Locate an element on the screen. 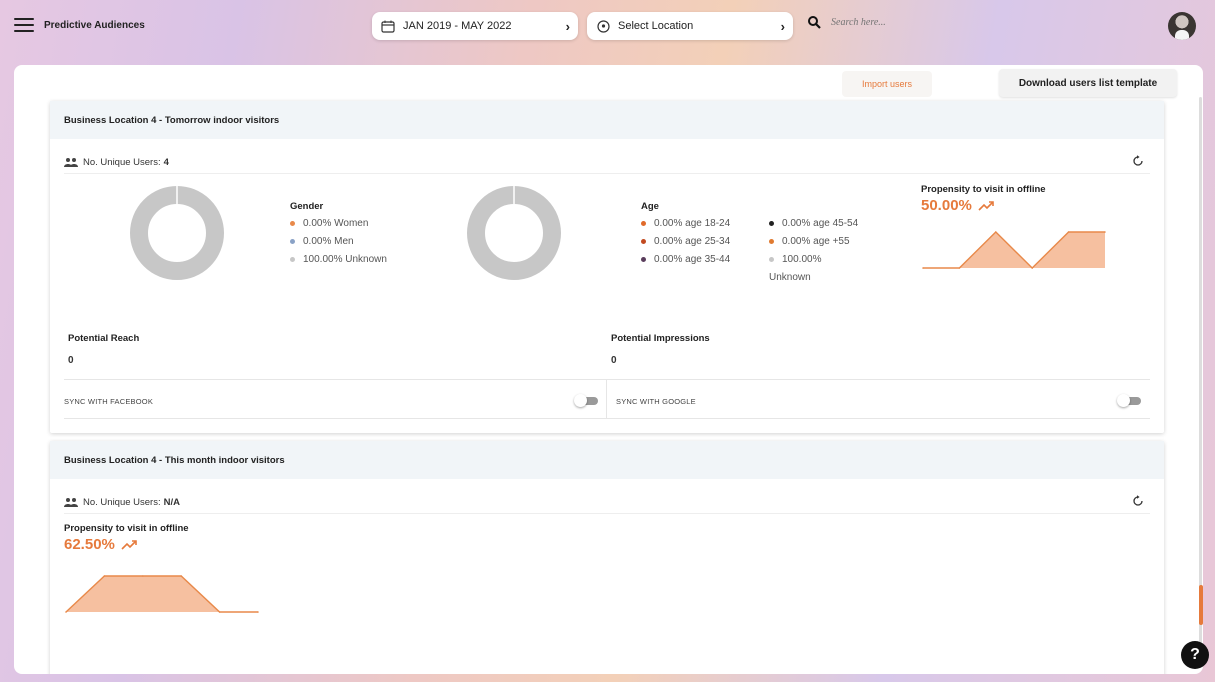 This screenshot has width=1215, height=682. gender-donut-chart is located at coordinates (177, 233).